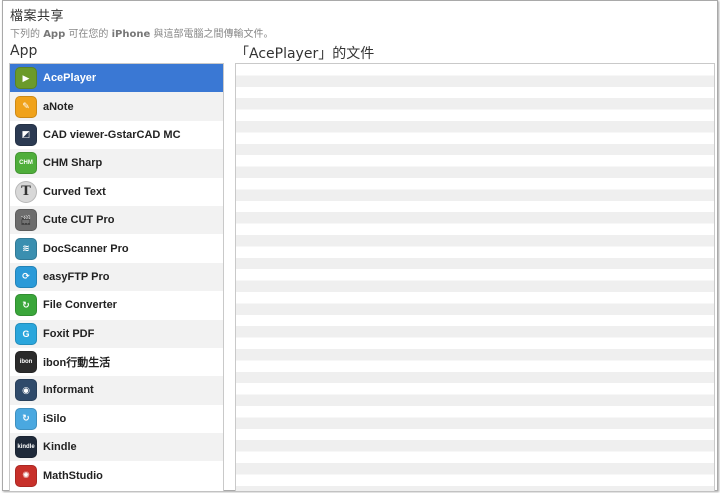 This screenshot has height=493, width=720. Describe the element at coordinates (24, 51) in the screenshot. I see `apps-column-heading: App` at that location.